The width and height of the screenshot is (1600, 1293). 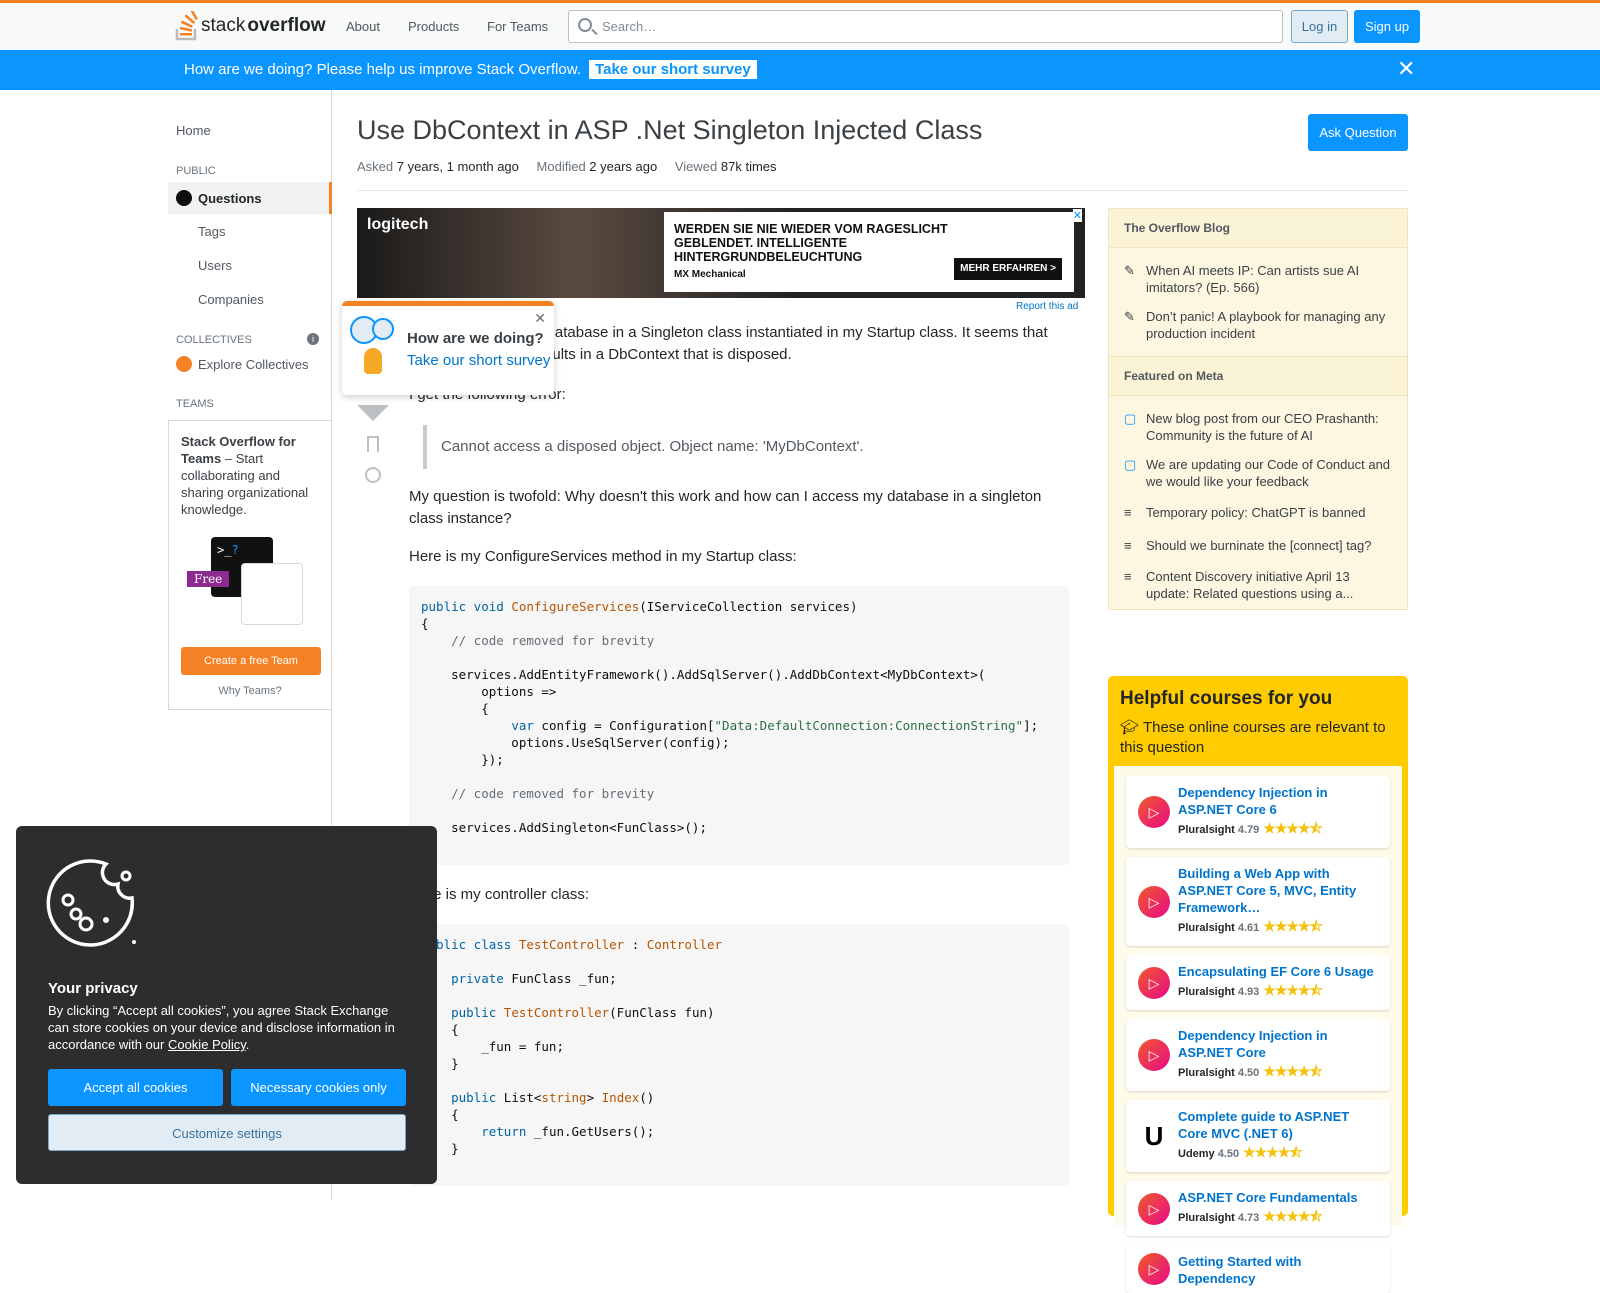 What do you see at coordinates (93, 988) in the screenshot?
I see `cookie-title: Your privacy` at bounding box center [93, 988].